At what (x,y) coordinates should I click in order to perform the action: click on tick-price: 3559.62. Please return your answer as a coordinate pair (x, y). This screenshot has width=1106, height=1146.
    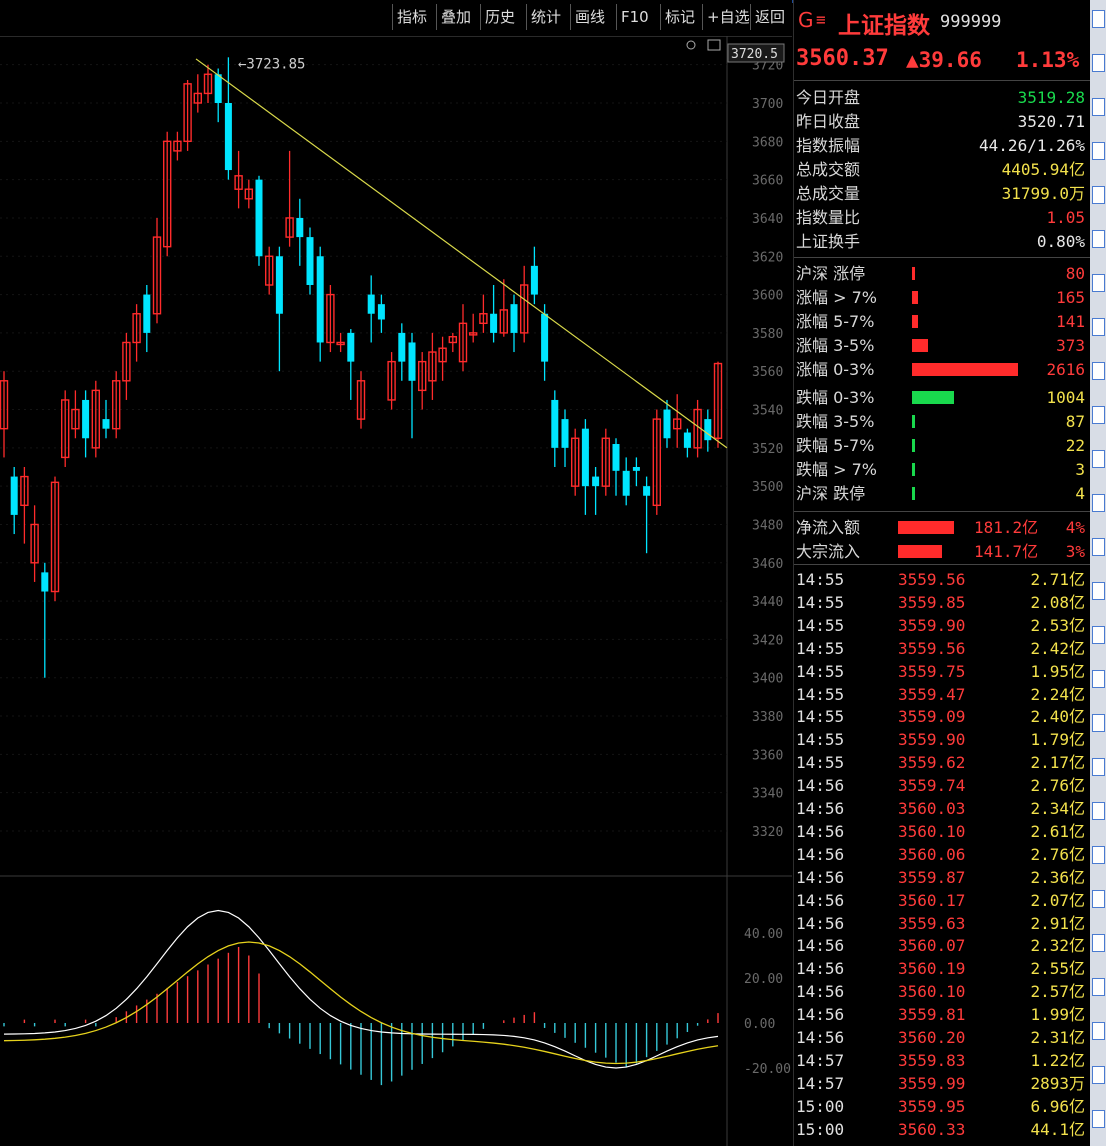
    Looking at the image, I should click on (932, 763).